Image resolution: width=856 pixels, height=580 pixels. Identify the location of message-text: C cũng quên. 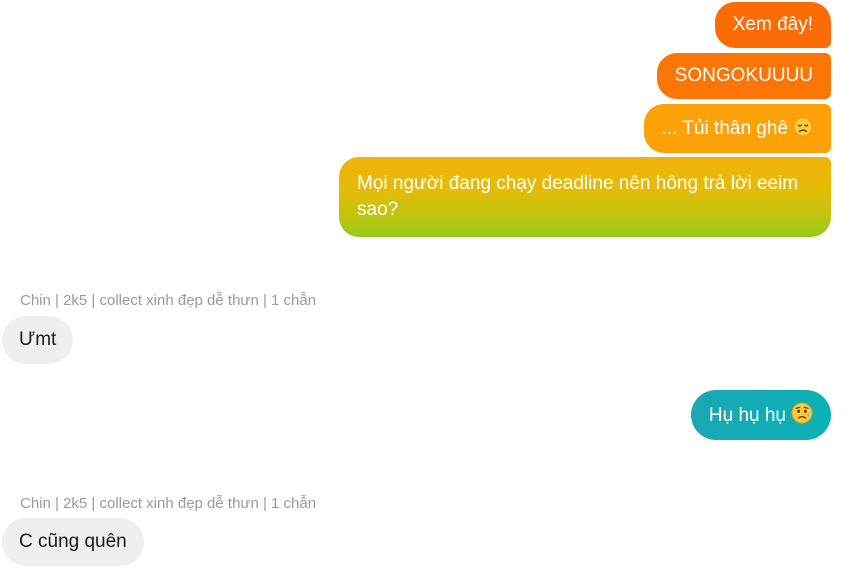
(73, 541).